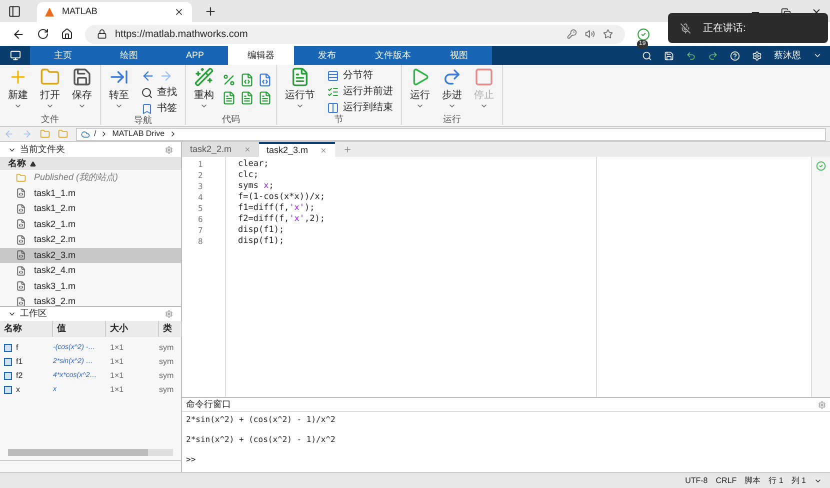  Describe the element at coordinates (787, 55) in the screenshot. I see `user-name: 蔡沐恩` at that location.